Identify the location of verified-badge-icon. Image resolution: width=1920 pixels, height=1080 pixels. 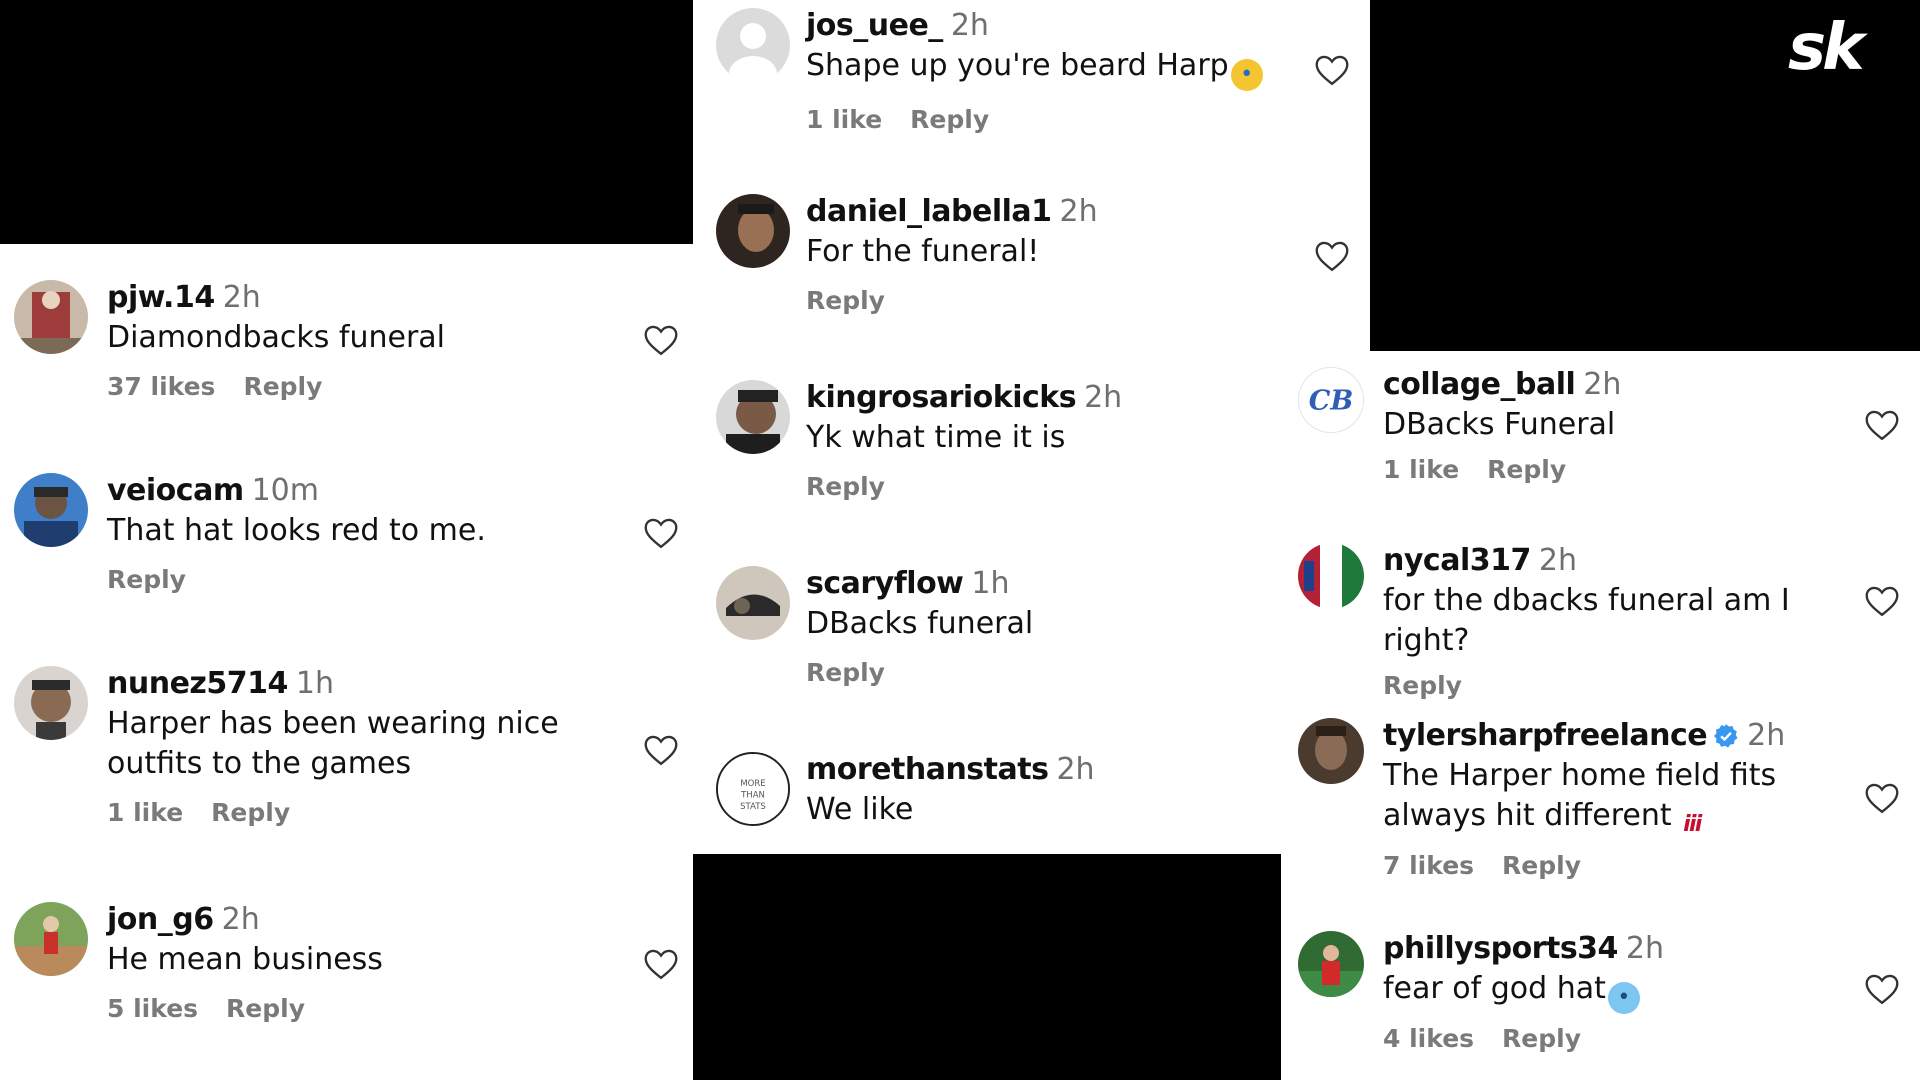
(1726, 736).